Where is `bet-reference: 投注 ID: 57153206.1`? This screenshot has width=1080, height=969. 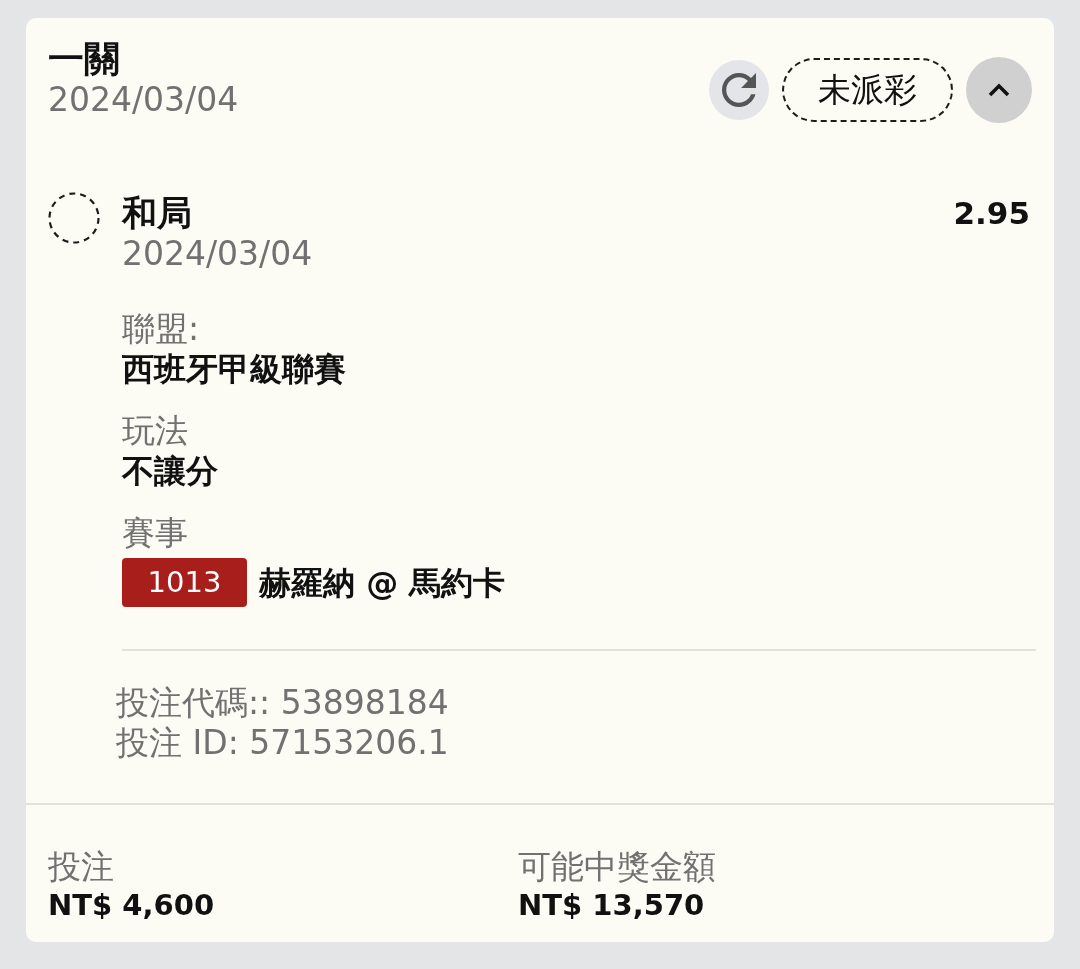 bet-reference: 投注 ID: 57153206.1 is located at coordinates (282, 743).